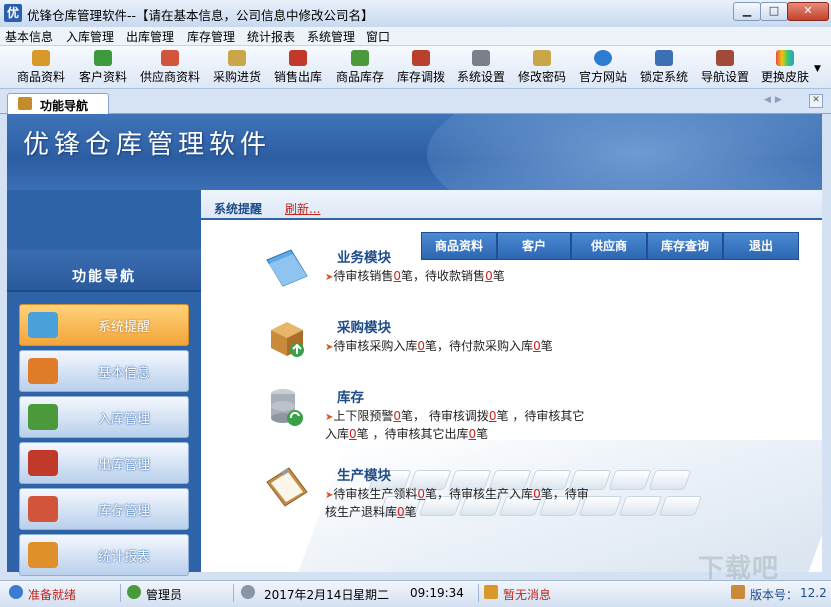 This screenshot has height=607, width=831. I want to click on settings-icon, so click(481, 58).